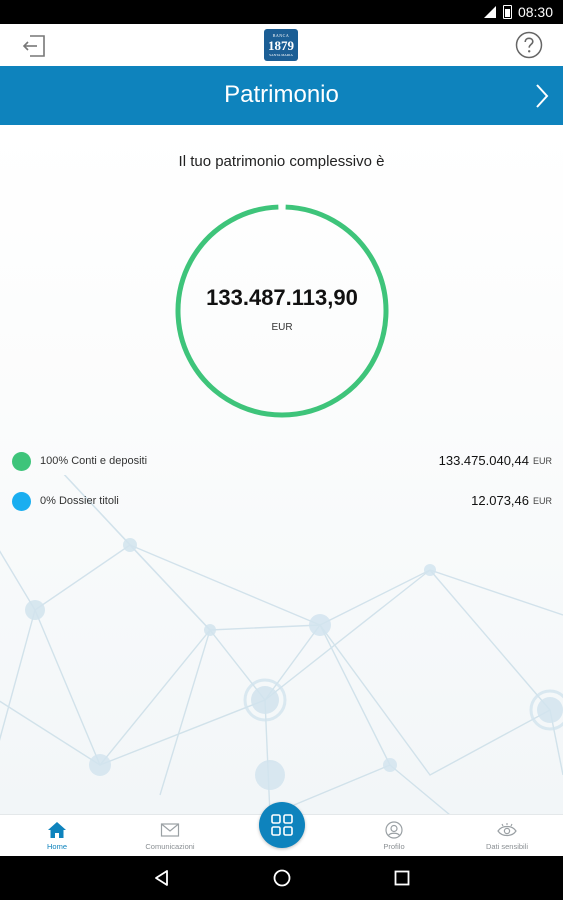 This screenshot has width=563, height=900. I want to click on battery-icon, so click(507, 12).